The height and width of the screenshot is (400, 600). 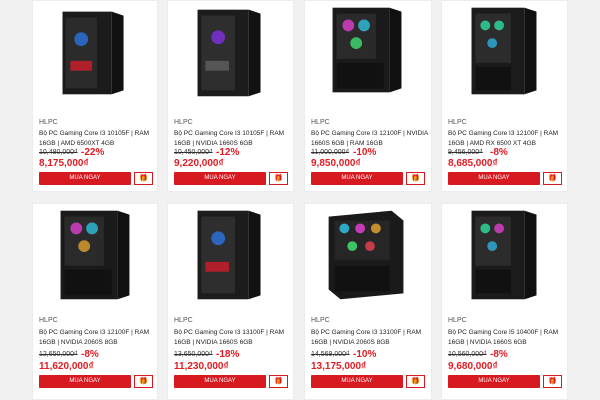 What do you see at coordinates (193, 152) in the screenshot?
I see `old-price: 10,450,000₫` at bounding box center [193, 152].